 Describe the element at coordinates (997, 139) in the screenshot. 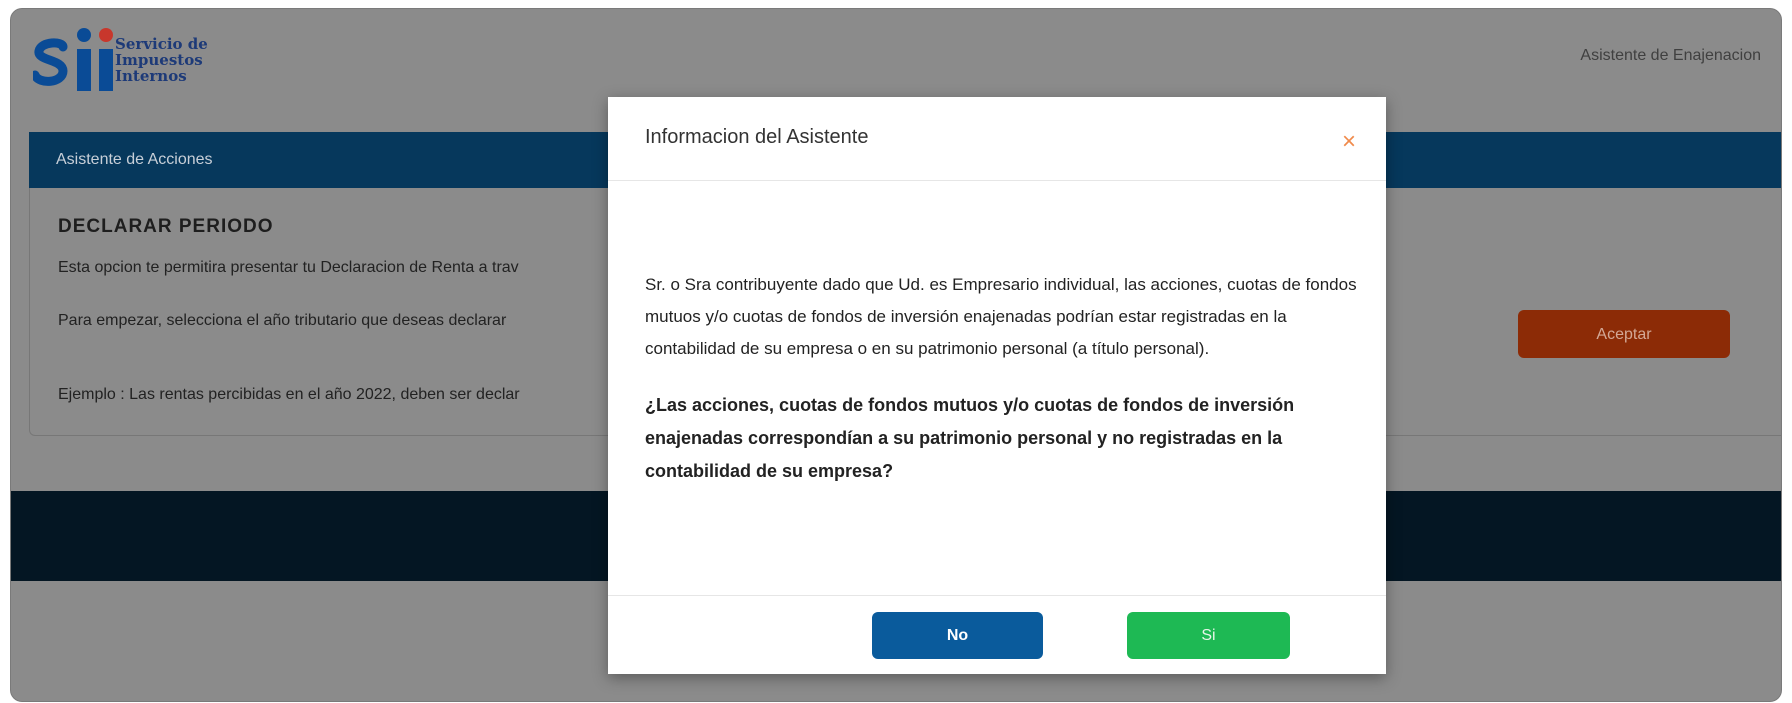

I see `modal-header: Informacion del Asistente ×` at that location.